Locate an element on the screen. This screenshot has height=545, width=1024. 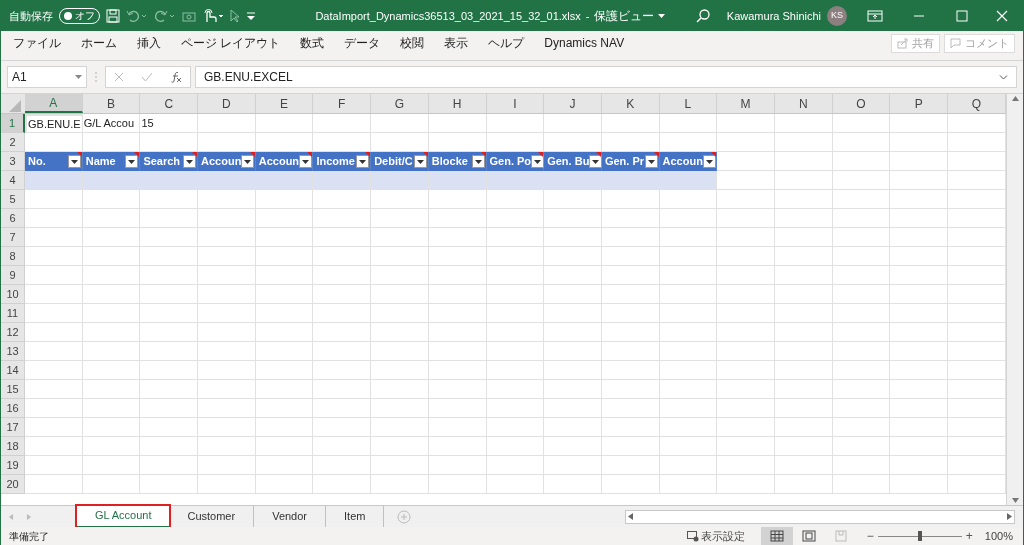
ribbon-tab: 表示 is located at coordinates (456, 43).